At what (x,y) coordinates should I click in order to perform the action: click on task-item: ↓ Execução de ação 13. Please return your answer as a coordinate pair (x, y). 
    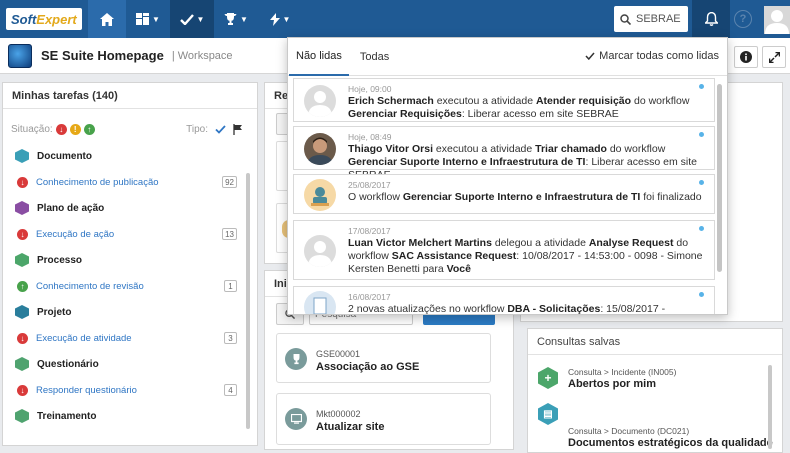
    Looking at the image, I should click on (130, 234).